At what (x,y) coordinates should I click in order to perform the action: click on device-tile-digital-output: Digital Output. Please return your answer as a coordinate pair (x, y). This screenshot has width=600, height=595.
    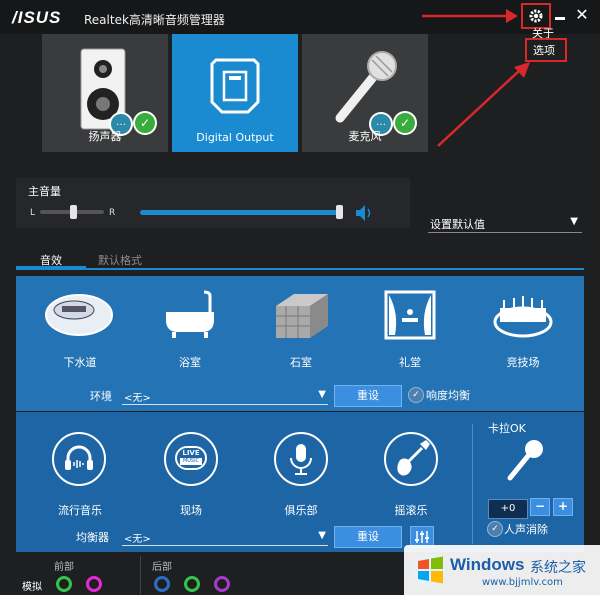
    Looking at the image, I should click on (235, 93).